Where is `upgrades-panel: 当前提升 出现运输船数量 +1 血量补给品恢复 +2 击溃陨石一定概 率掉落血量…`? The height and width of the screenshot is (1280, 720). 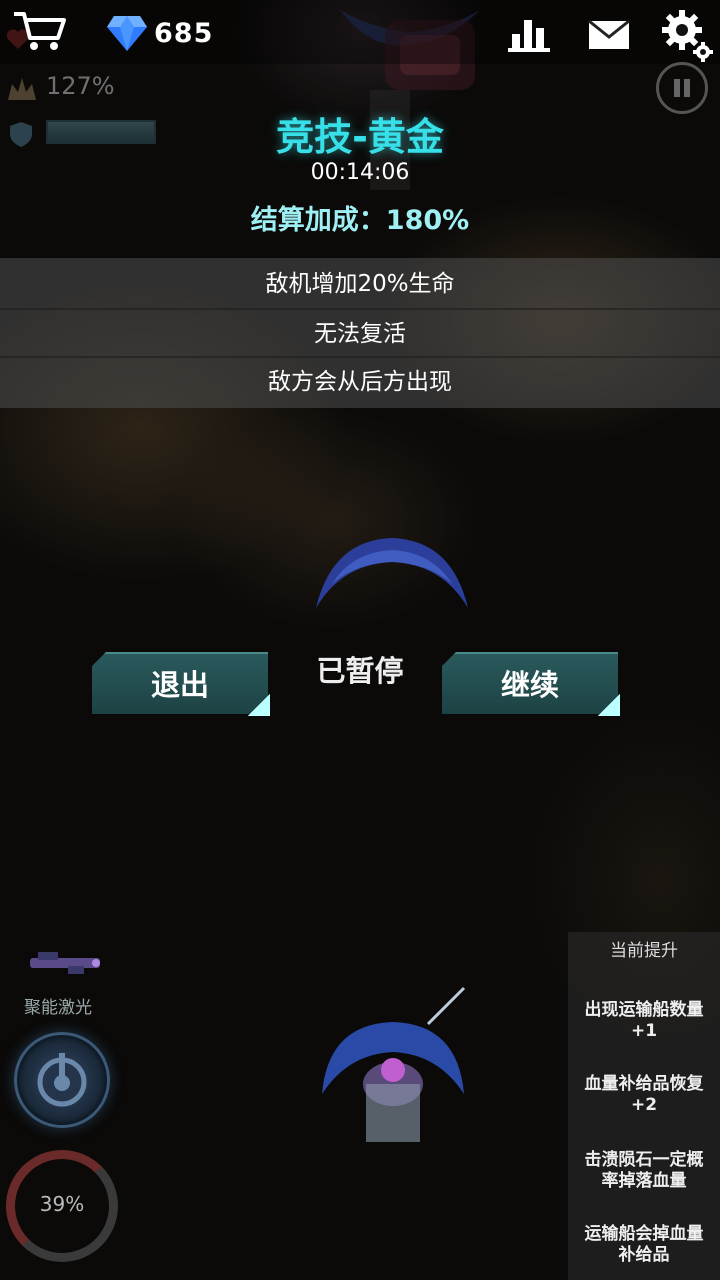 upgrades-panel: 当前提升 出现运输船数量 +1 血量补给品恢复 +2 击溃陨石一定概 率掉落血量… is located at coordinates (644, 1106).